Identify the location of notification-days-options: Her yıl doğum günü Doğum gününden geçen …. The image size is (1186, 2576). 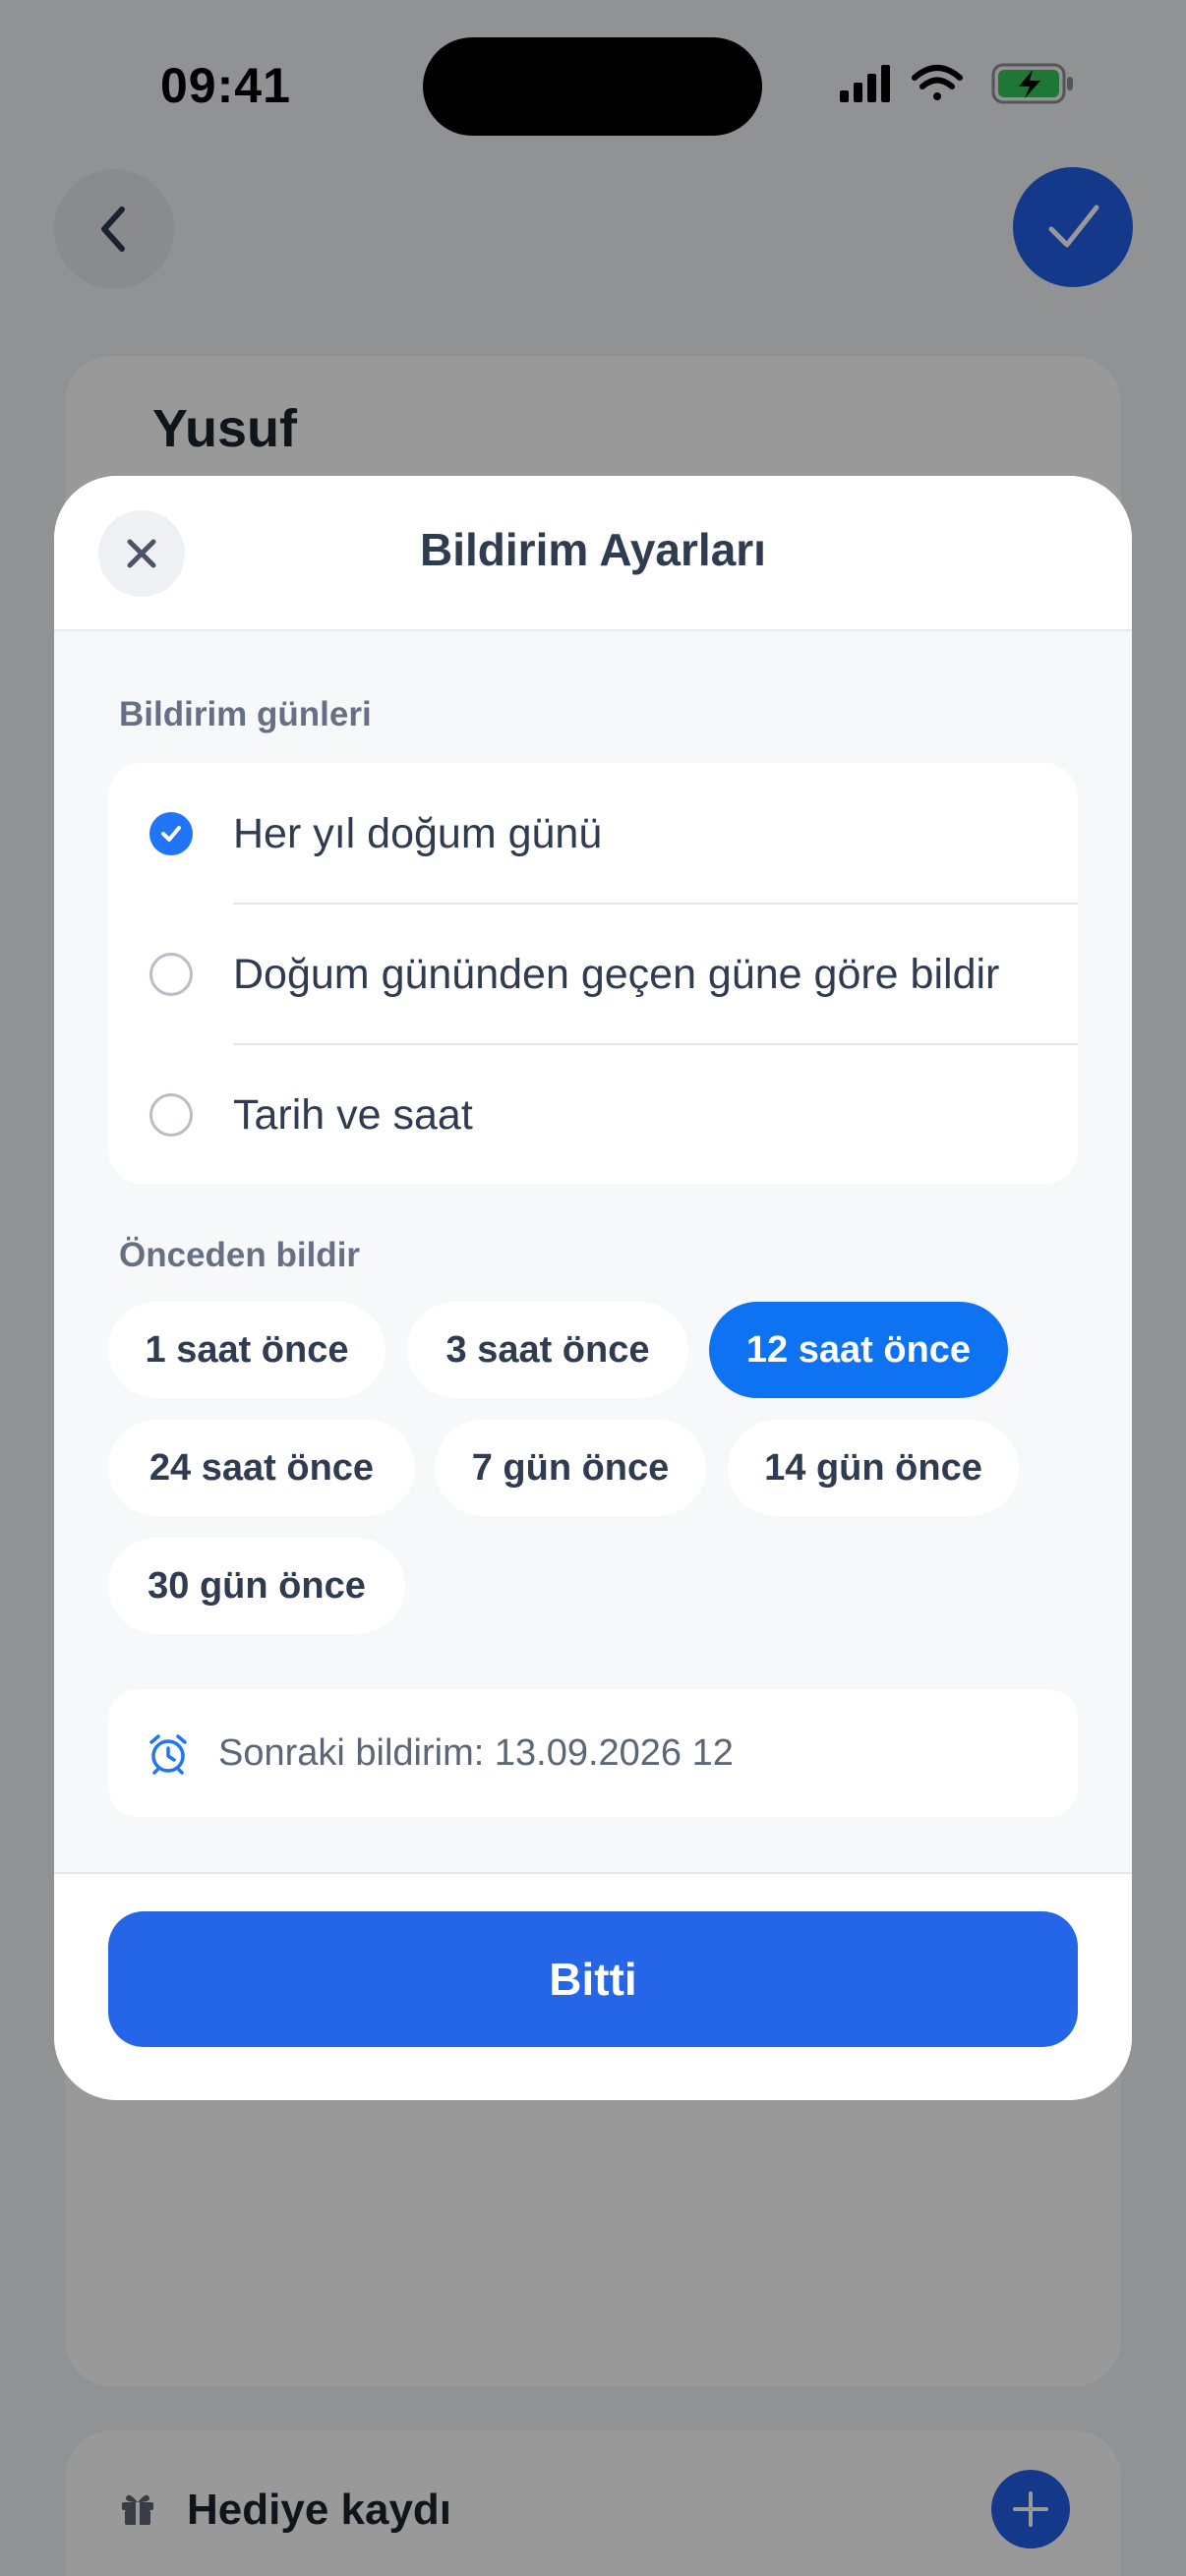
(593, 973).